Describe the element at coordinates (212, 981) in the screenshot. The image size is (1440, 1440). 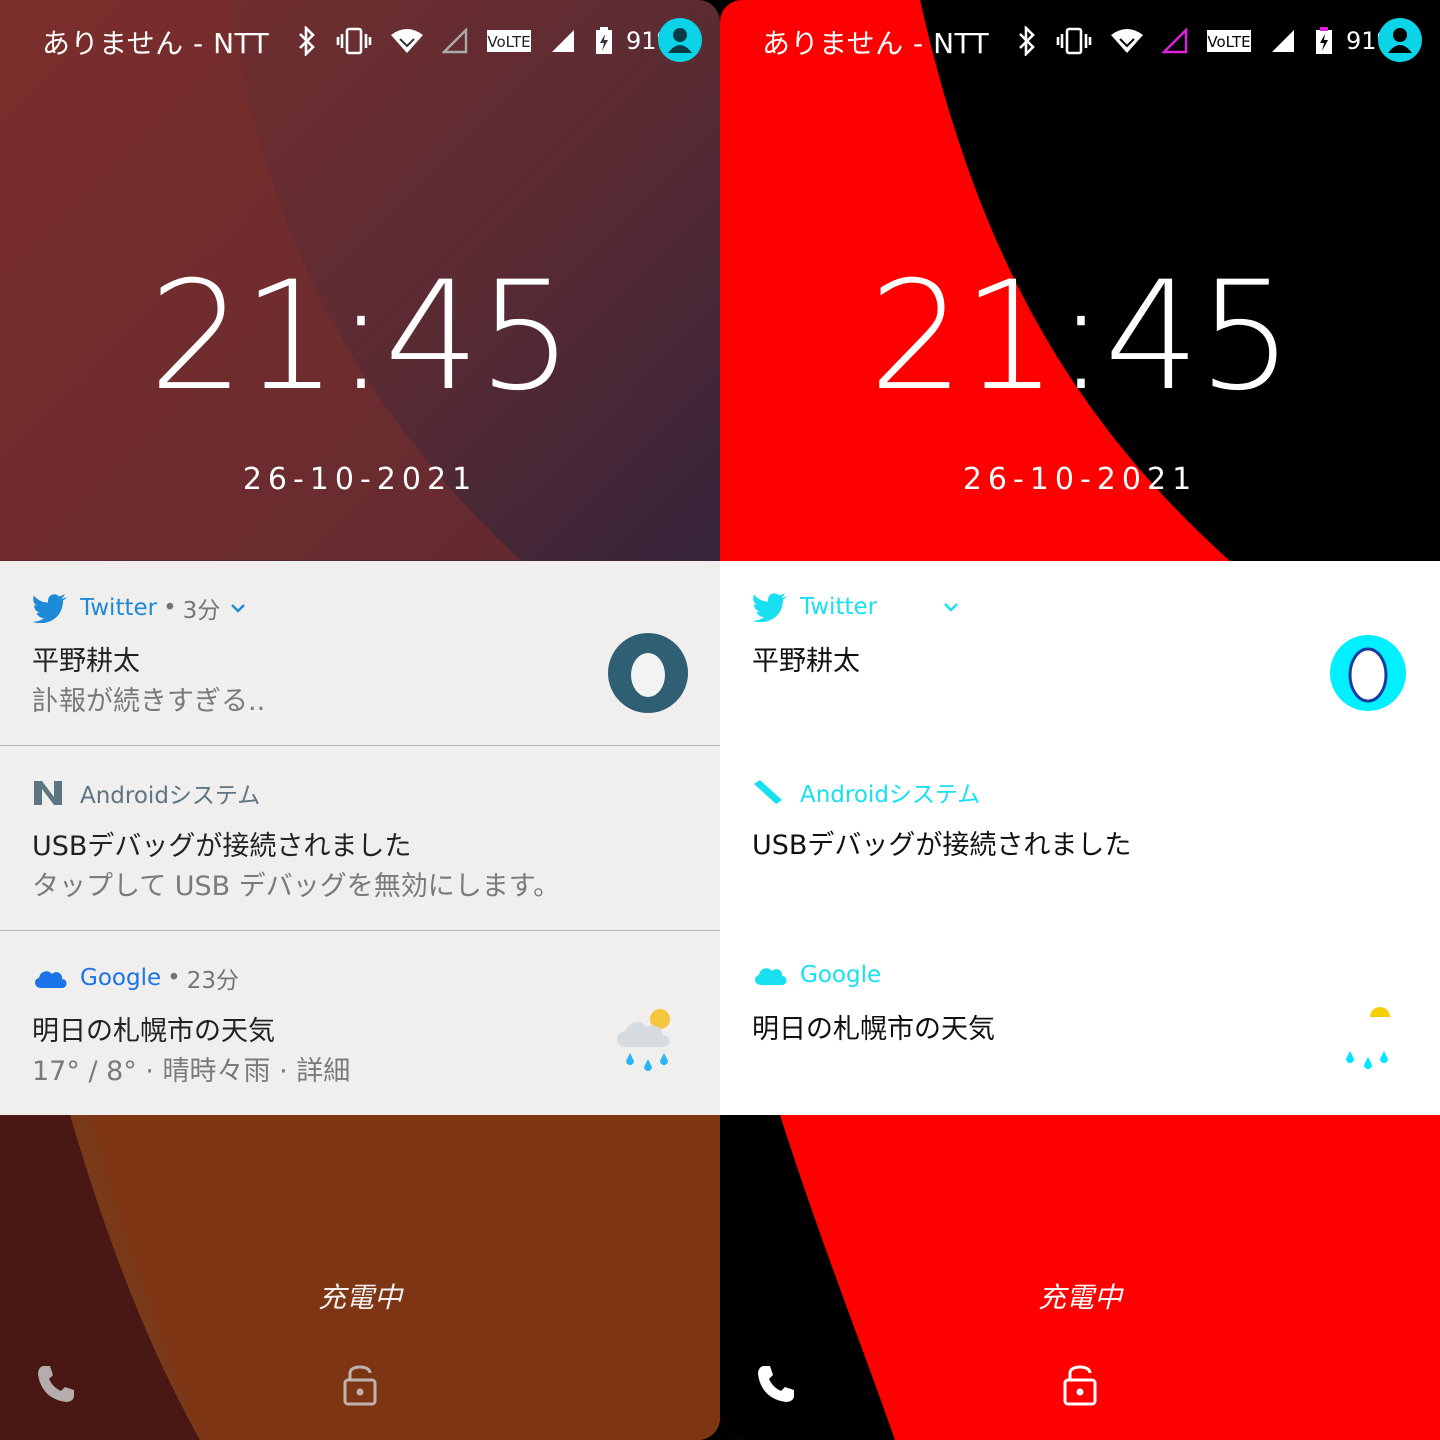
I see `notification-age: 23分` at that location.